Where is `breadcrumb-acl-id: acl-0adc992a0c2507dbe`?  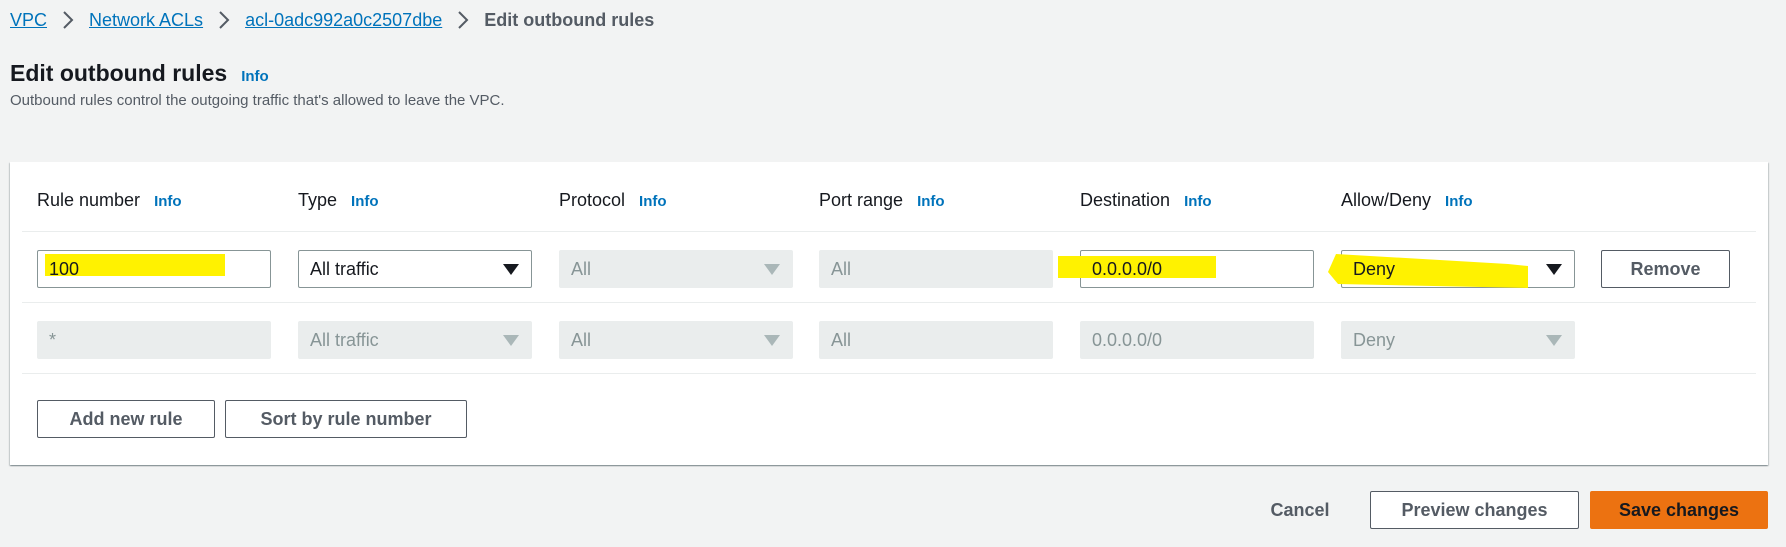 breadcrumb-acl-id: acl-0adc992a0c2507dbe is located at coordinates (343, 20).